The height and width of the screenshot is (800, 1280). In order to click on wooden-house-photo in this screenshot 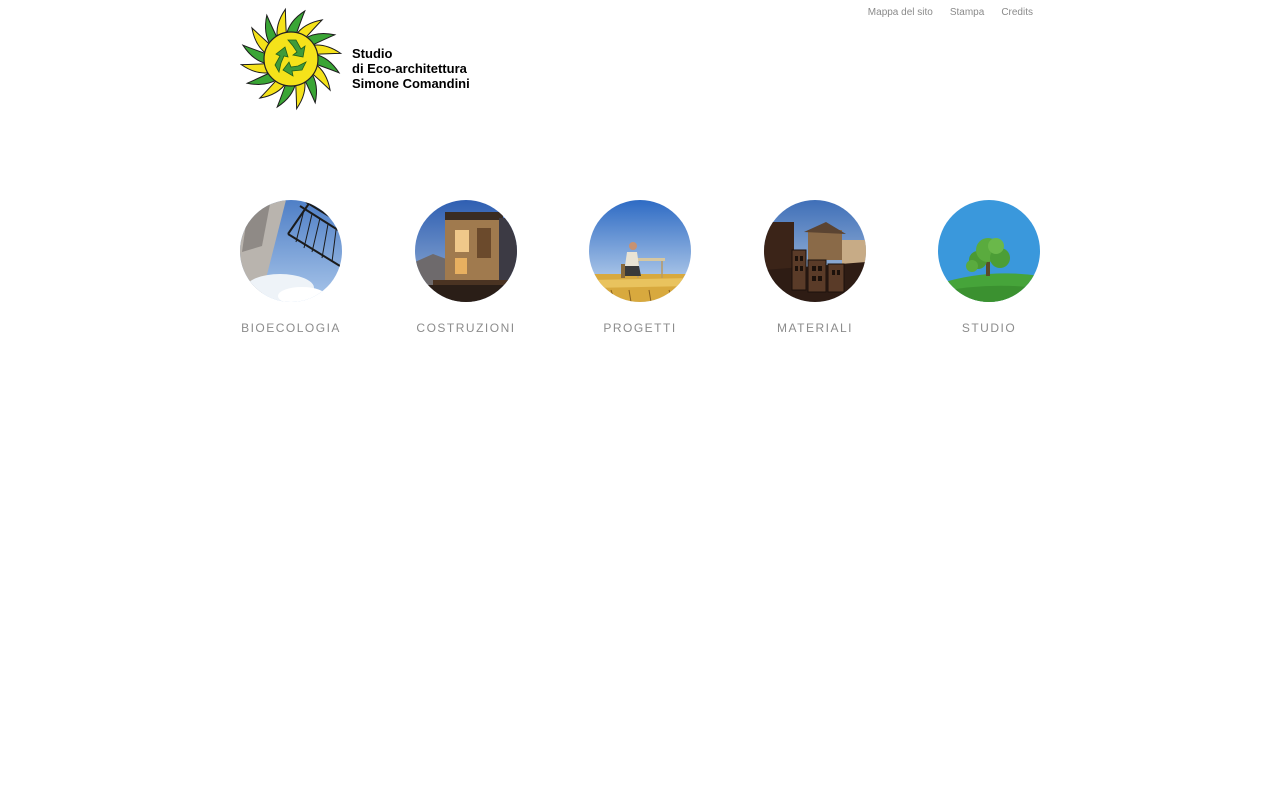, I will do `click(466, 251)`.